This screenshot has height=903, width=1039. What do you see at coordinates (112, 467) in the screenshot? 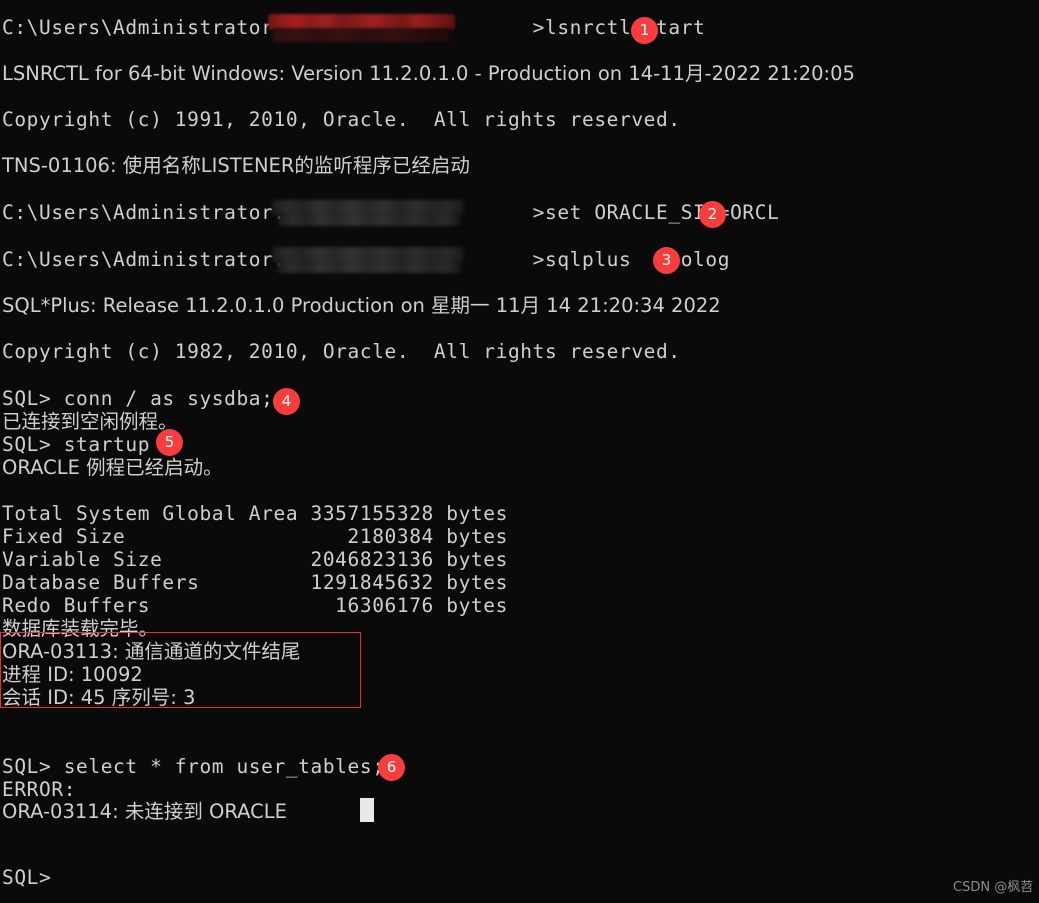
I see `instance-started-line: ORACLE 例程已经启动。` at bounding box center [112, 467].